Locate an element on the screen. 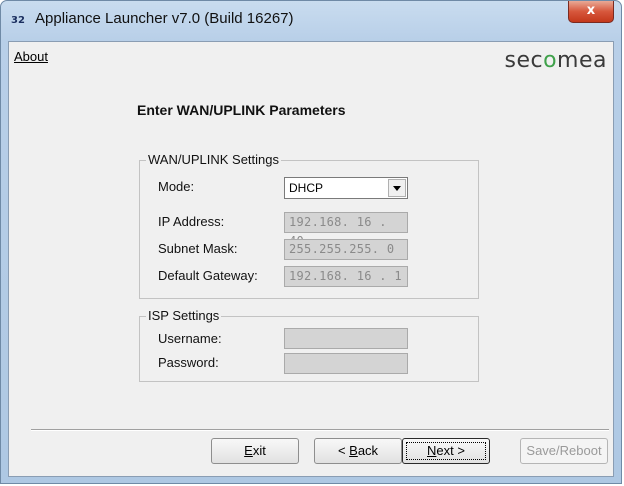 The width and height of the screenshot is (624, 486). wan-settings-legend: WAN/UPLINK Settings is located at coordinates (214, 159).